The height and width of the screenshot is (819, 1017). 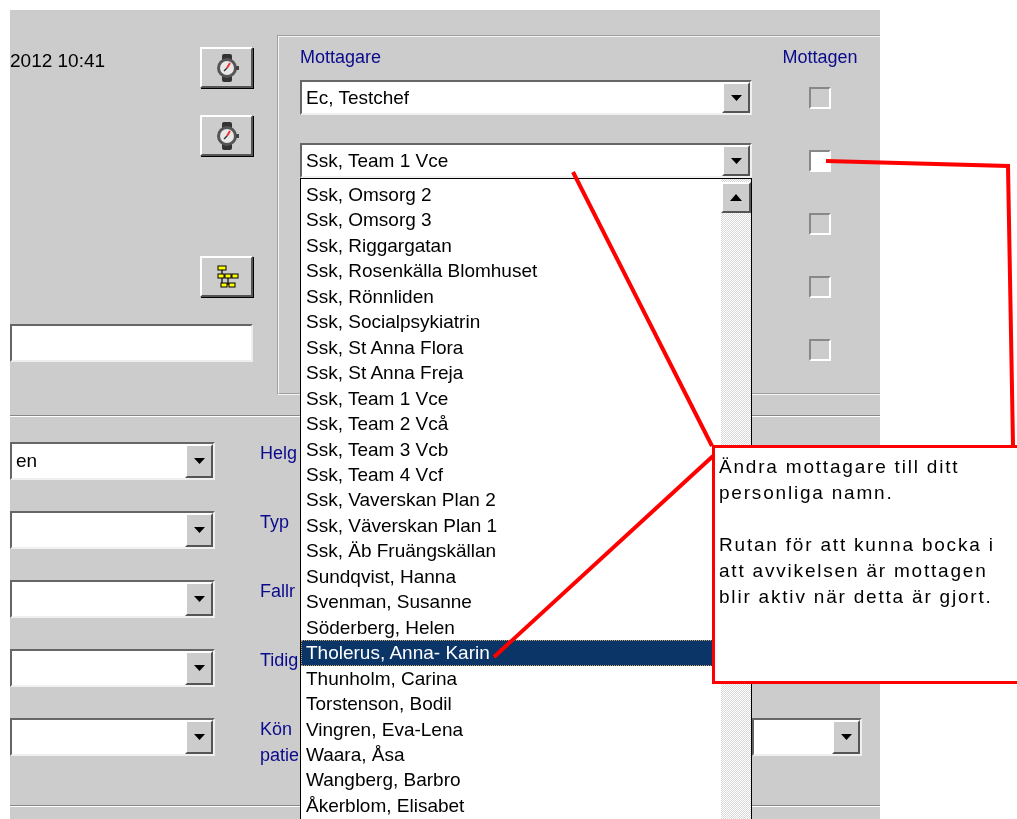 I want to click on list-item: Ssk, Team 2 Vcå, so click(x=511, y=424).